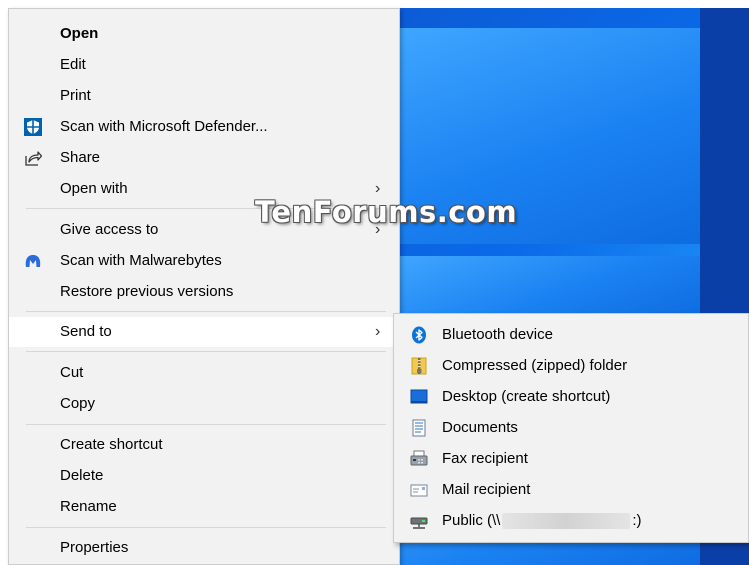 The width and height of the screenshot is (749, 565). Describe the element at coordinates (378, 331) in the screenshot. I see `chevron-right-icon: ›` at that location.